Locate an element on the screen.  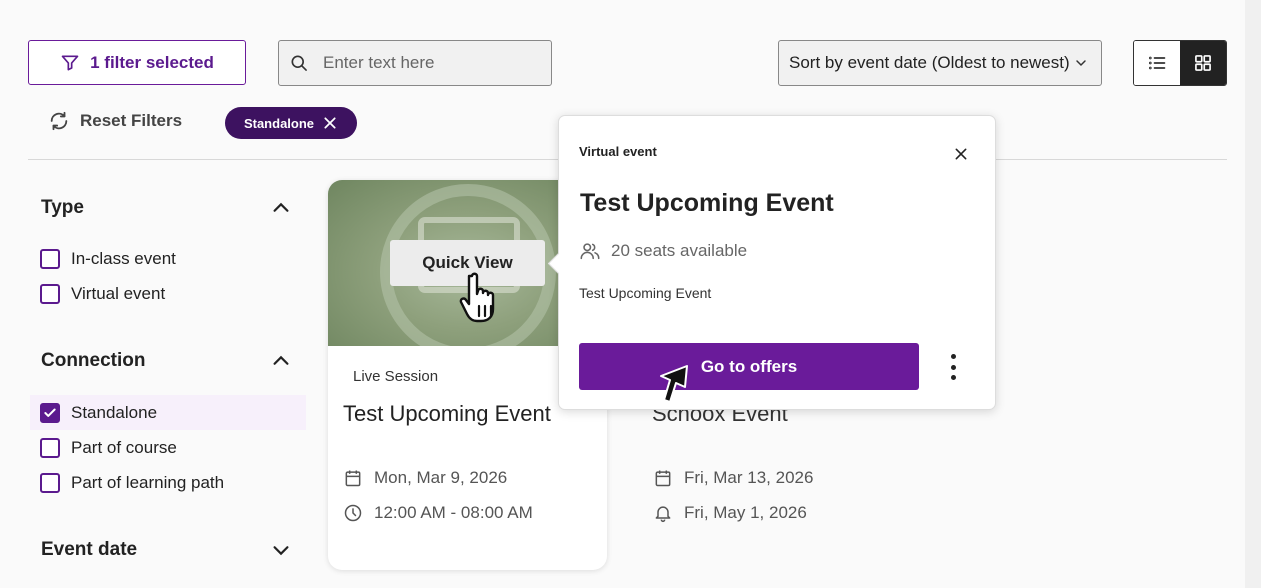
event-title: Test Upcoming Event is located at coordinates (447, 414).